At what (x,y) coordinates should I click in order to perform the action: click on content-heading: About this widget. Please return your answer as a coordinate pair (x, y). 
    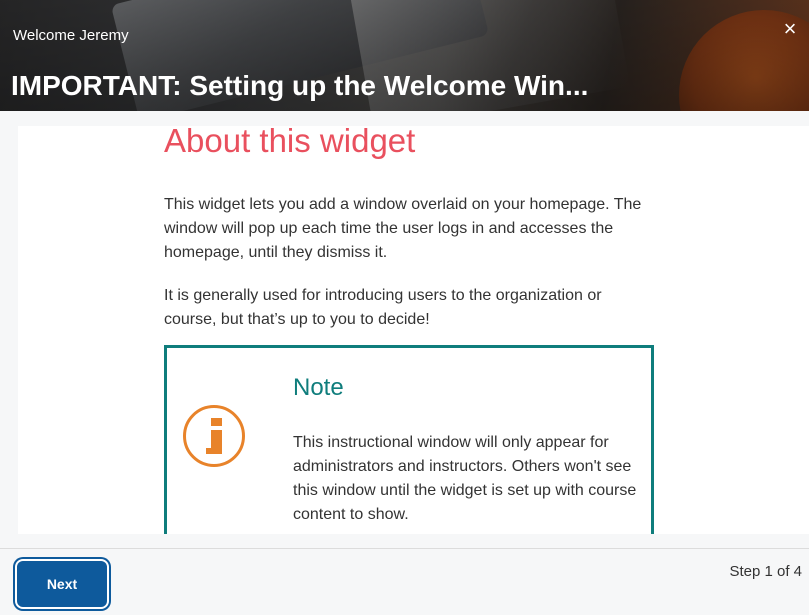
    Looking at the image, I should click on (290, 142).